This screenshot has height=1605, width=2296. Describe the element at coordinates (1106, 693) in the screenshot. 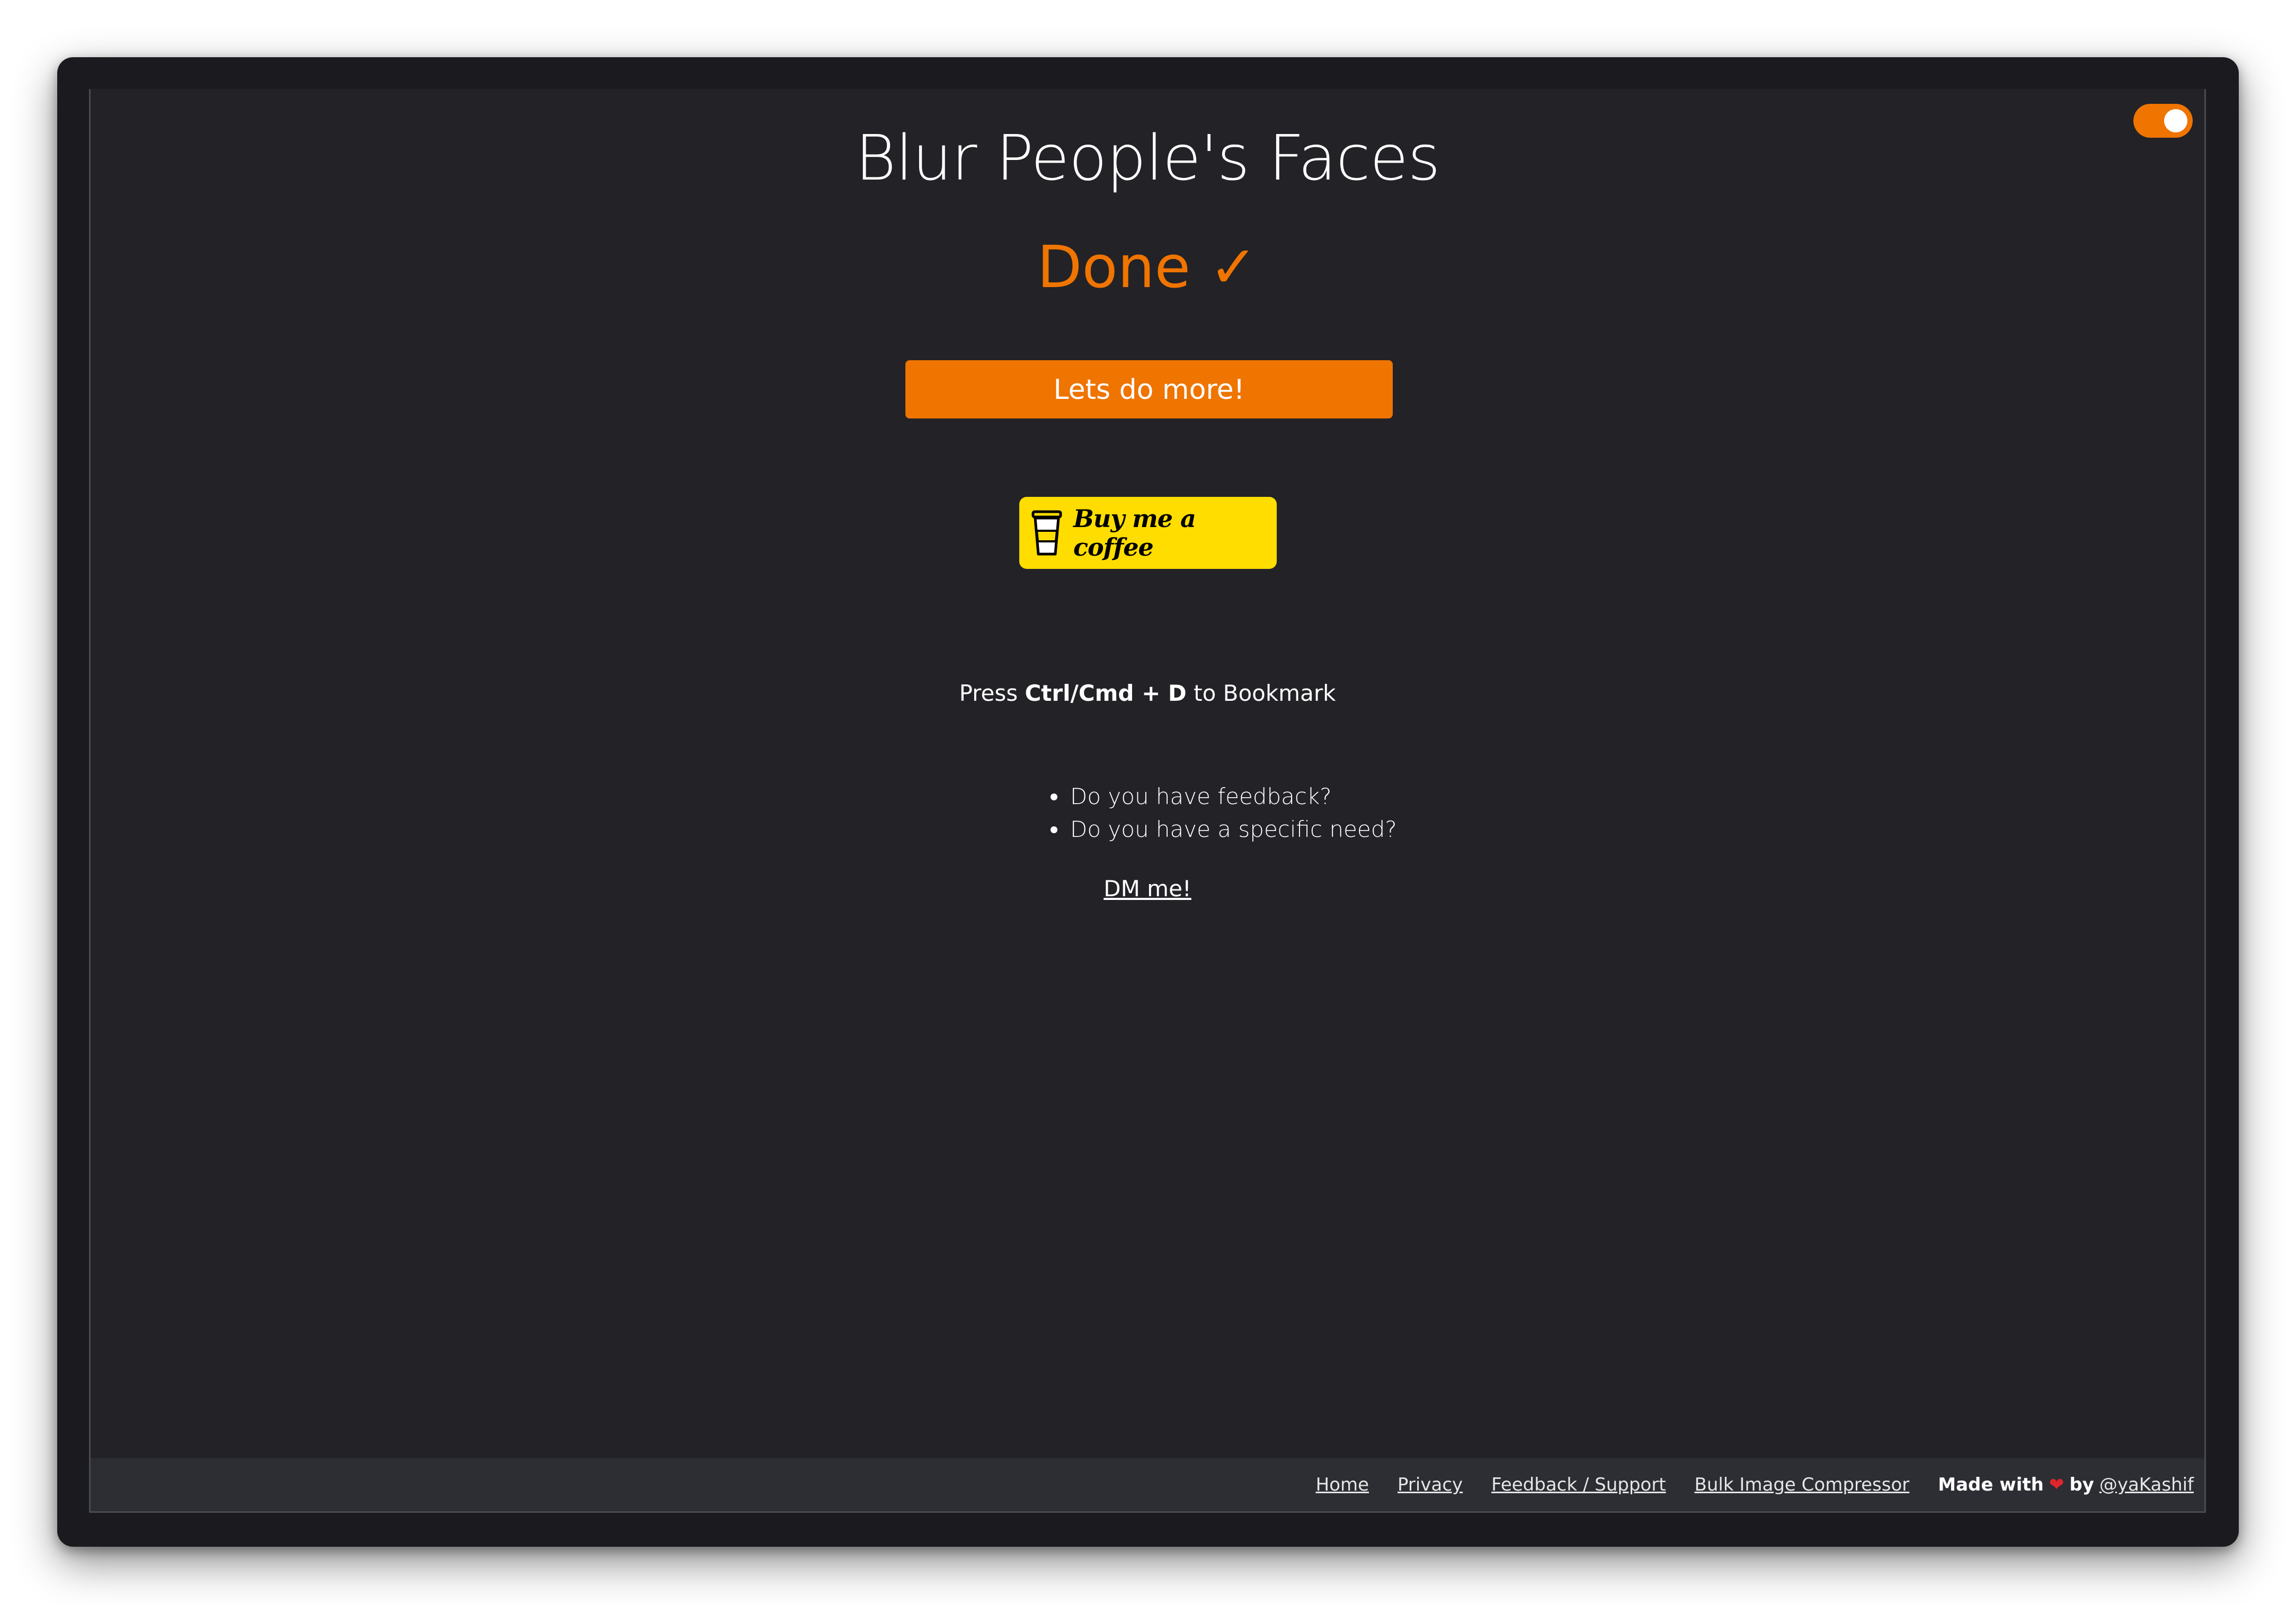

I see `bookmark-shortcut: Ctrl/Cmd + D` at that location.